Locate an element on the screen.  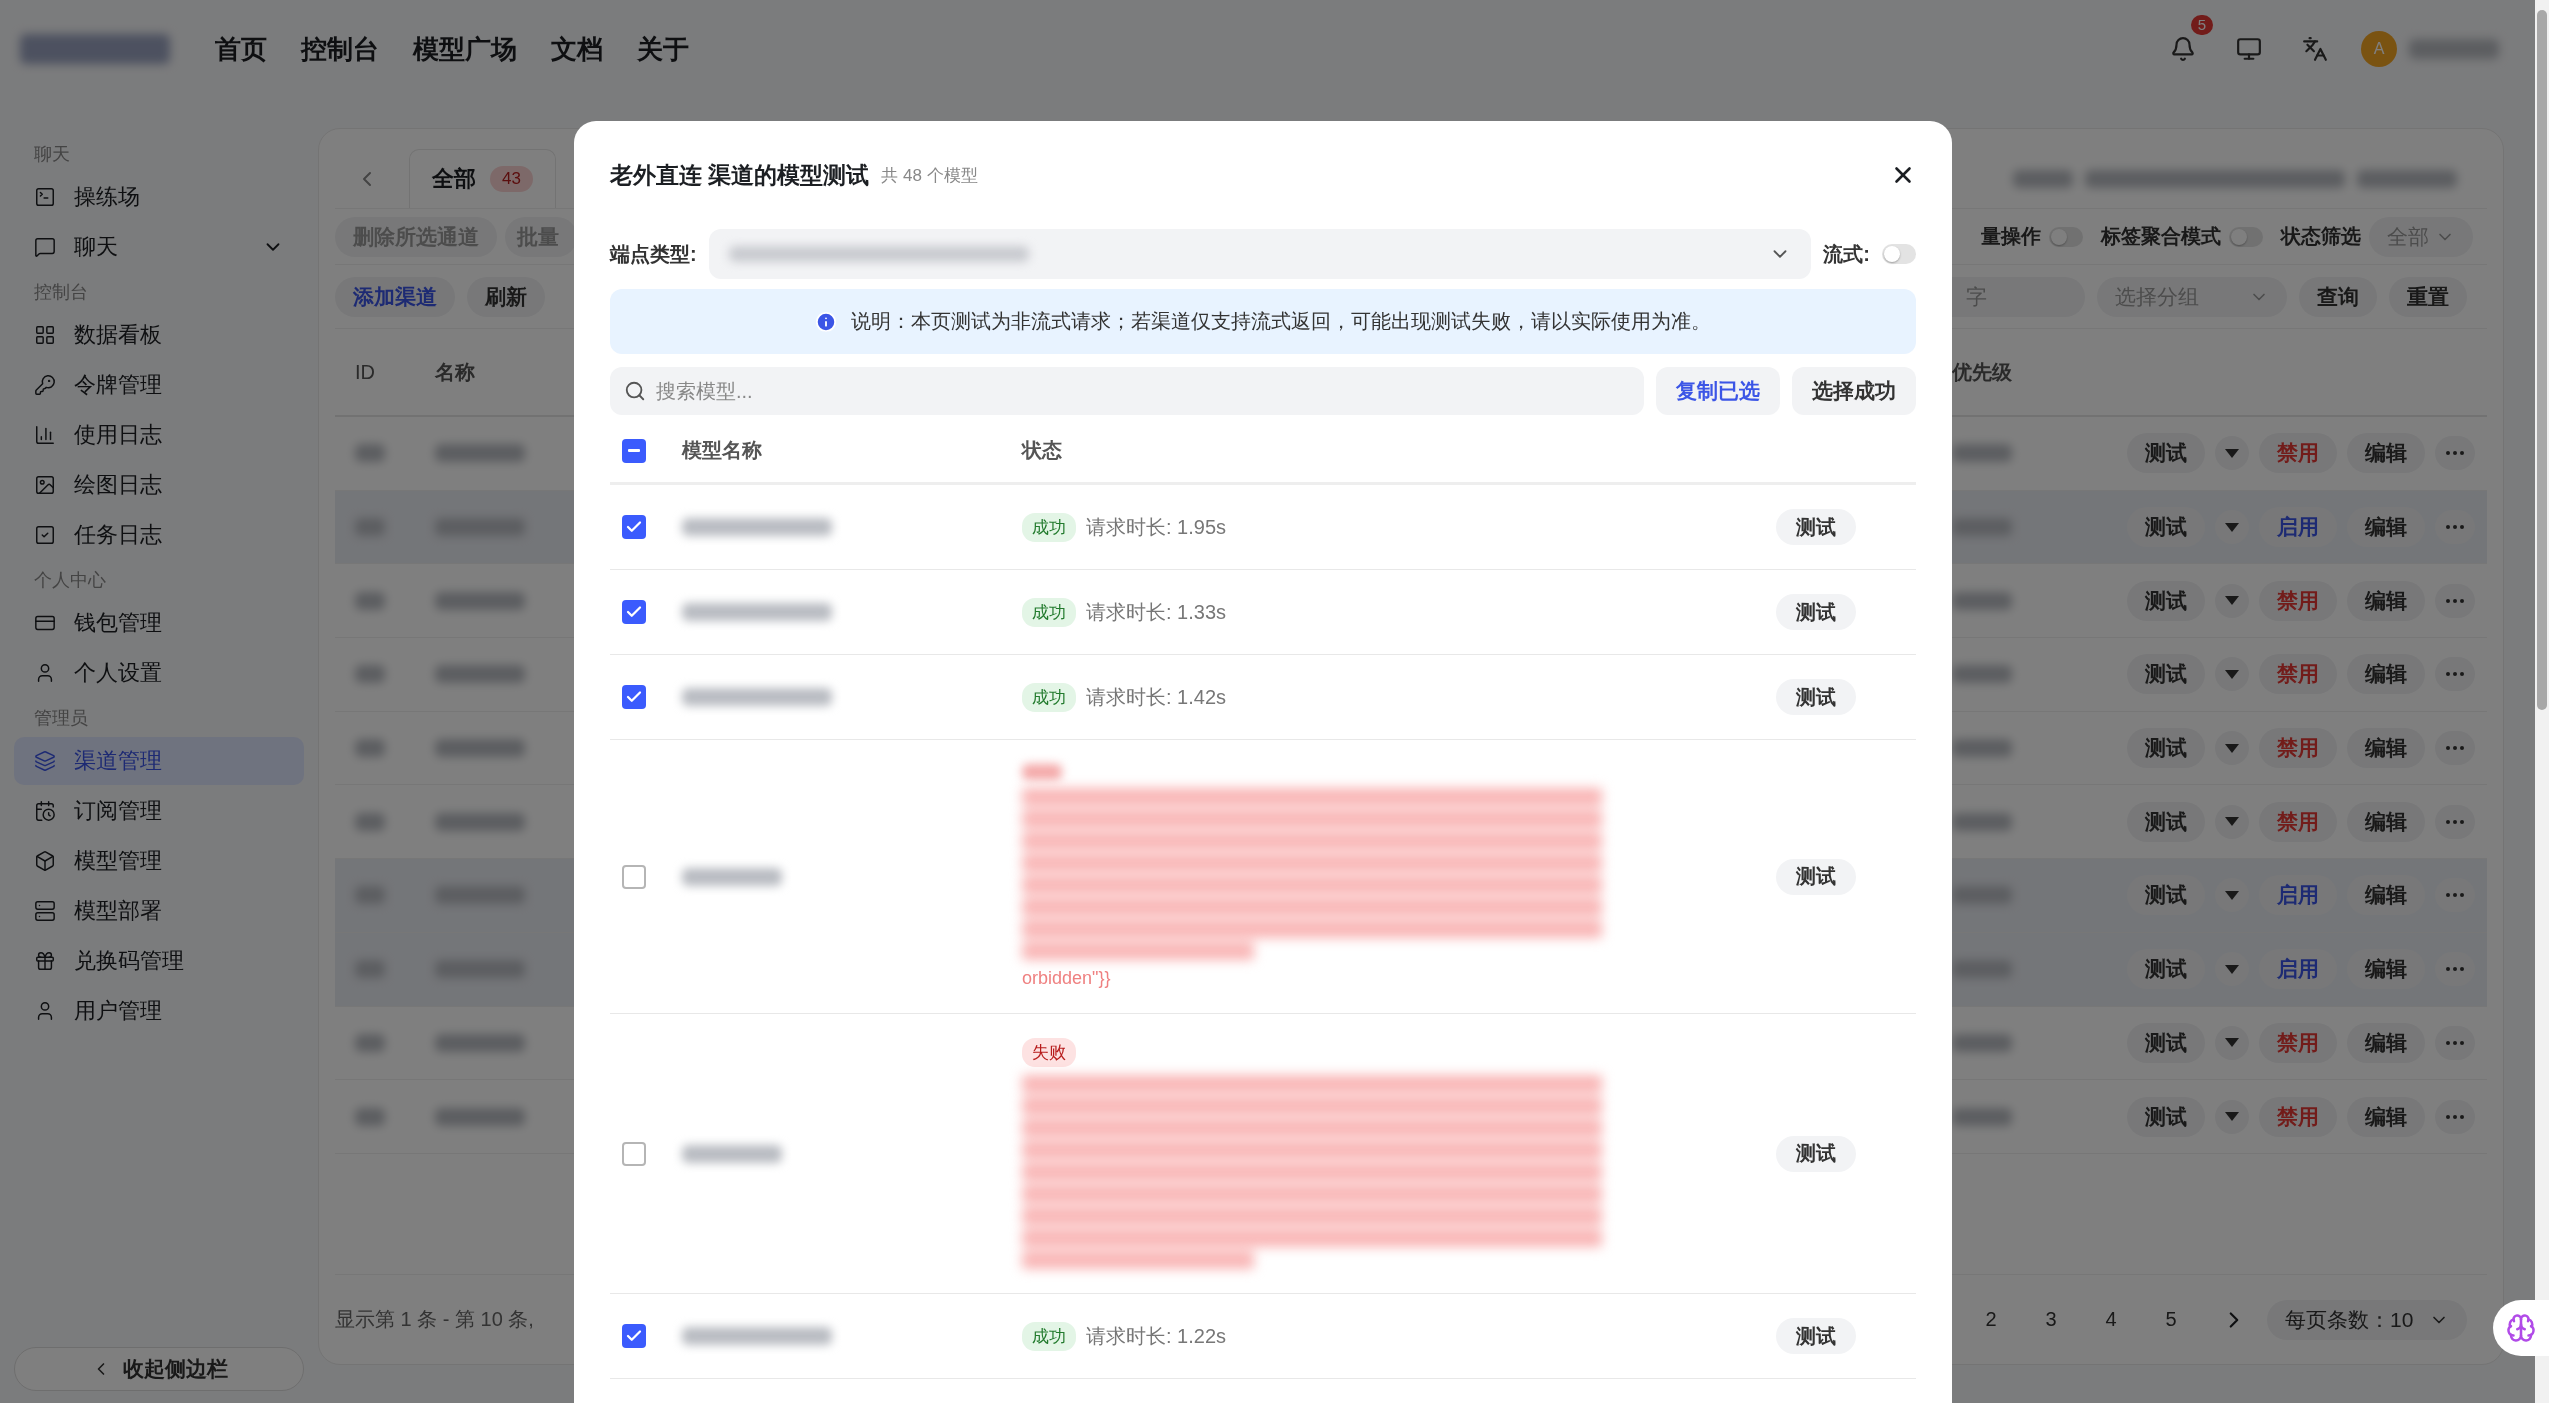
stream-toggle is located at coordinates (1899, 254).